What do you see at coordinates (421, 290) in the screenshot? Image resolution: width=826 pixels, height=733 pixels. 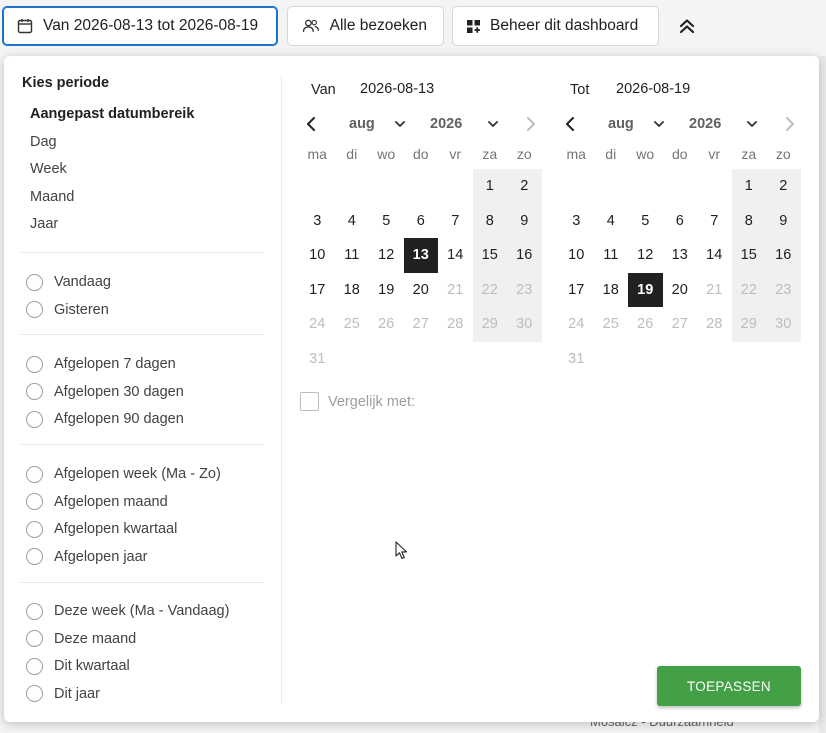 I see `calendar-day: 20` at bounding box center [421, 290].